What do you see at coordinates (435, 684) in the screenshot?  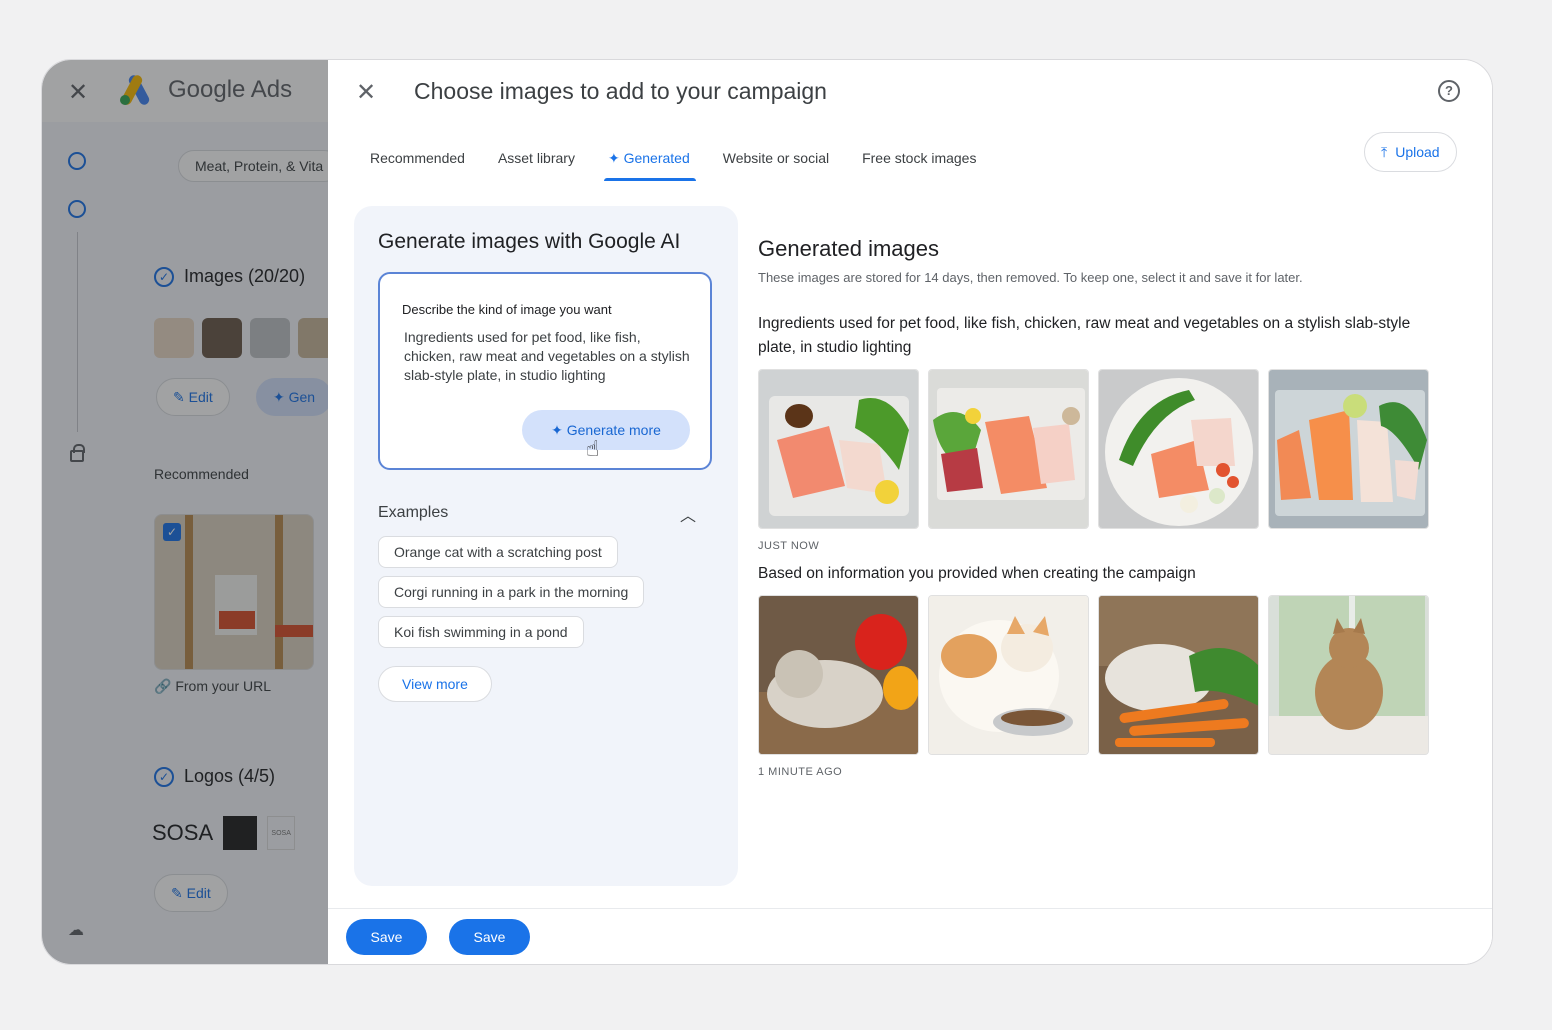 I see `view-more-button: View more` at bounding box center [435, 684].